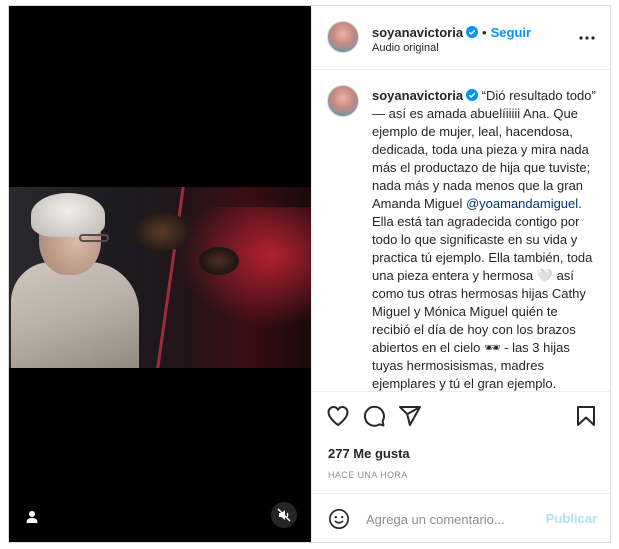 This screenshot has width=619, height=549. What do you see at coordinates (68, 215) in the screenshot?
I see `woman-hair` at bounding box center [68, 215].